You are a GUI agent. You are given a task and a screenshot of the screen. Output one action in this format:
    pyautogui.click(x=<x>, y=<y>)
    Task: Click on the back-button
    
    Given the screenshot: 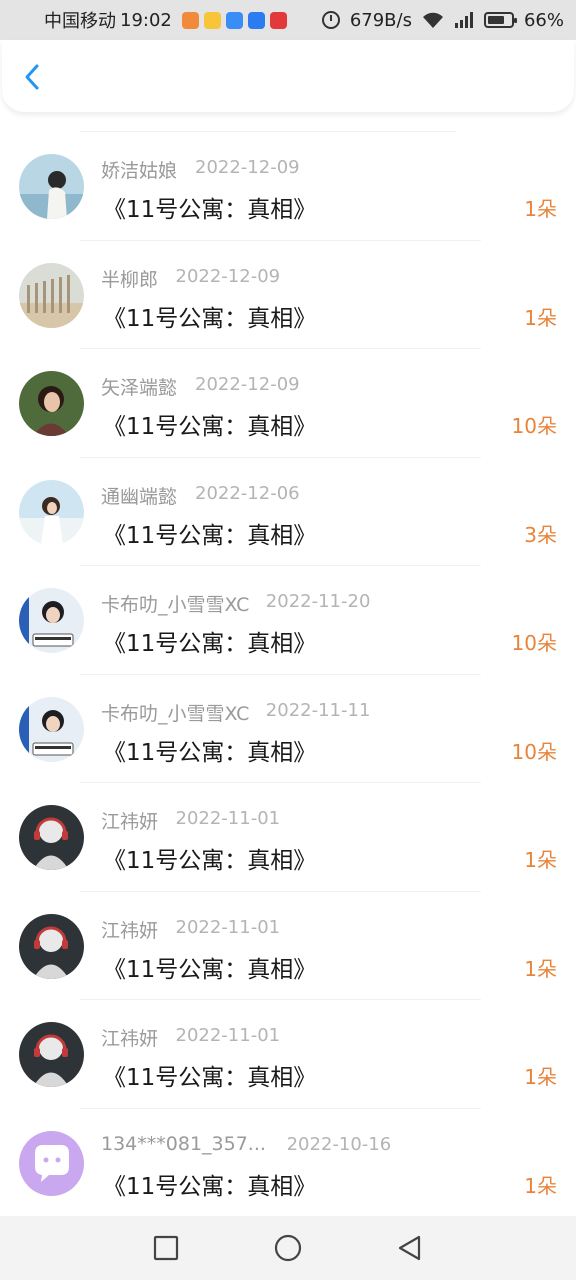 What is the action you would take?
    pyautogui.click(x=33, y=77)
    